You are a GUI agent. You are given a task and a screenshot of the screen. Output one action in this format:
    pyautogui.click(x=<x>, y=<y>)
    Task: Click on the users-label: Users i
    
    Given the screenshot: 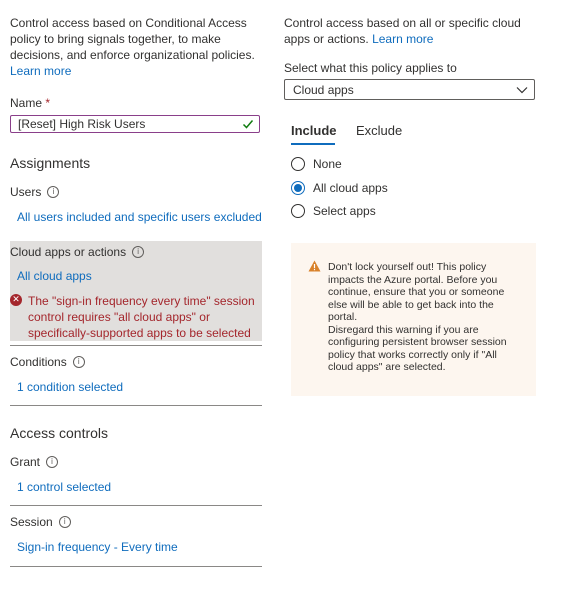 What is the action you would take?
    pyautogui.click(x=35, y=192)
    